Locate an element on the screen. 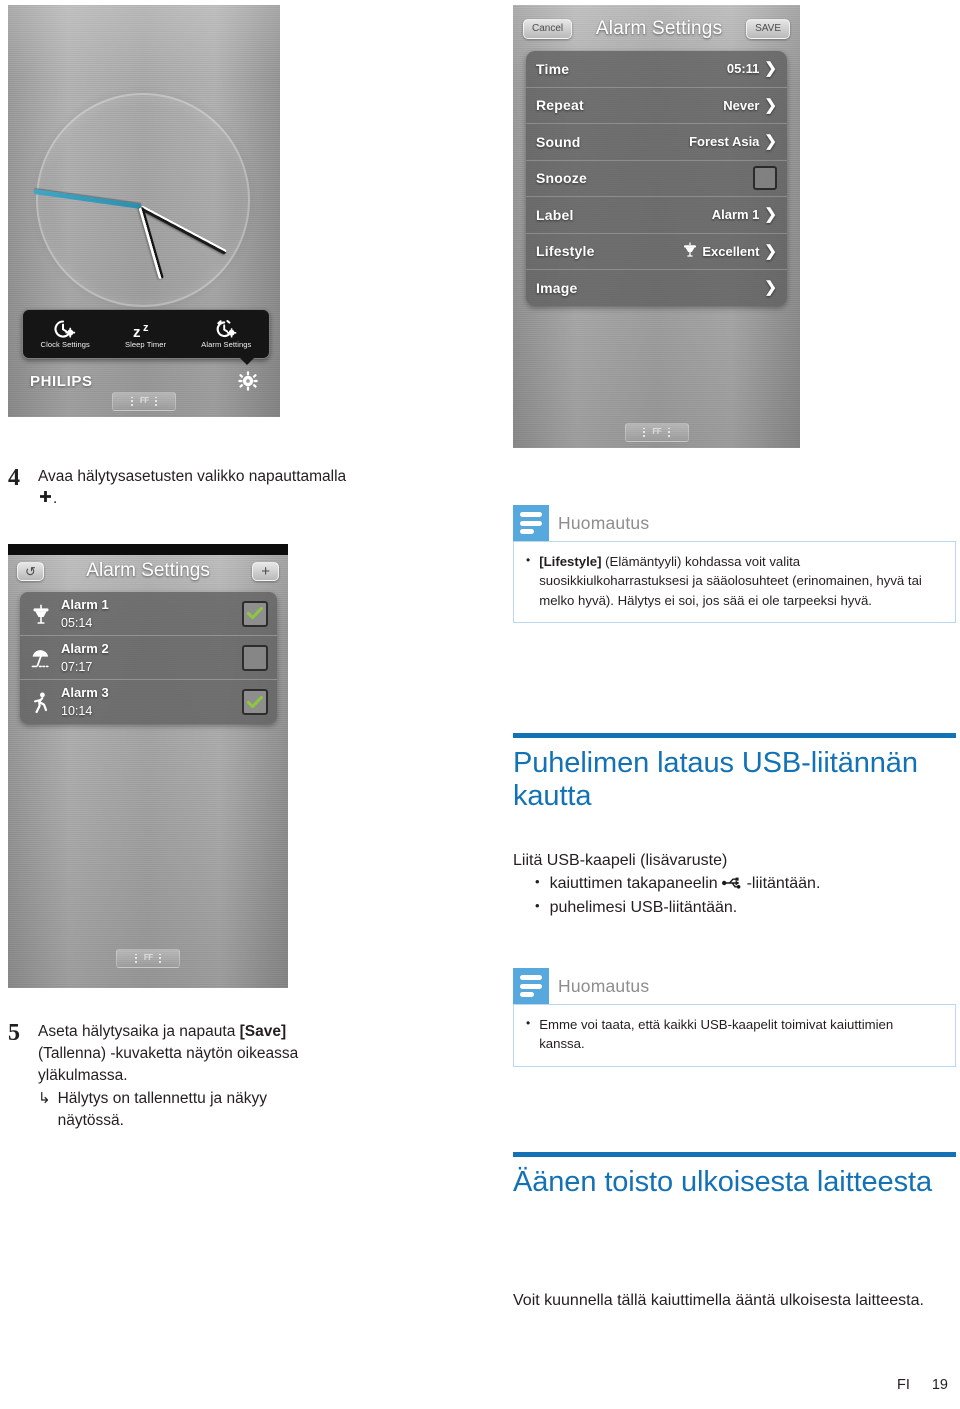  setting-value-wrap: Forest Asia ❯ is located at coordinates (733, 141).